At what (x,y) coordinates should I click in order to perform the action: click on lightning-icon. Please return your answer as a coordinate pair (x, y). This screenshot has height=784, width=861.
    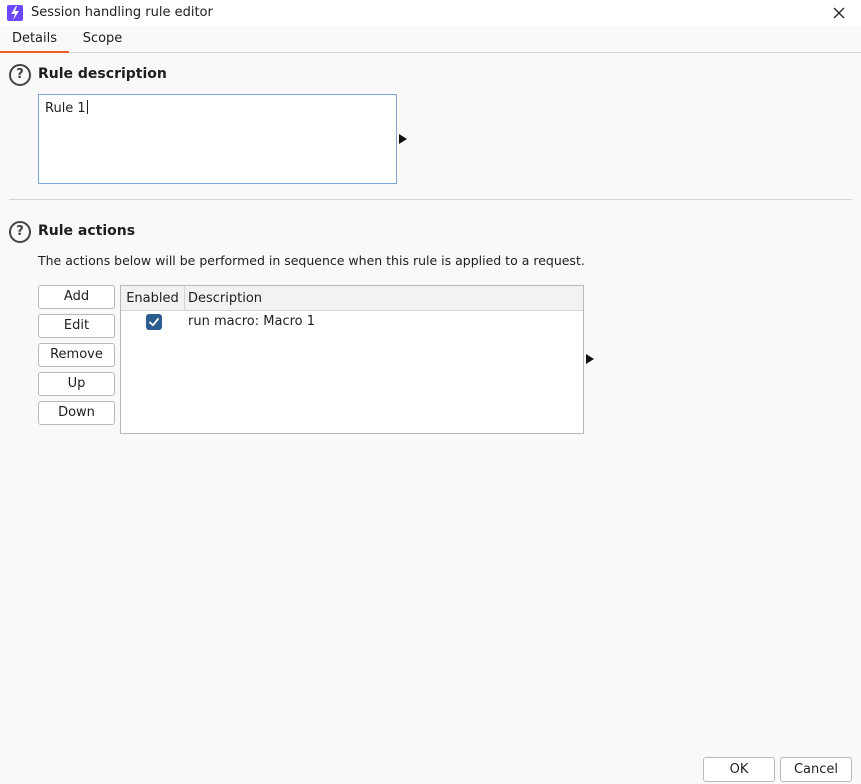
    Looking at the image, I should click on (15, 13).